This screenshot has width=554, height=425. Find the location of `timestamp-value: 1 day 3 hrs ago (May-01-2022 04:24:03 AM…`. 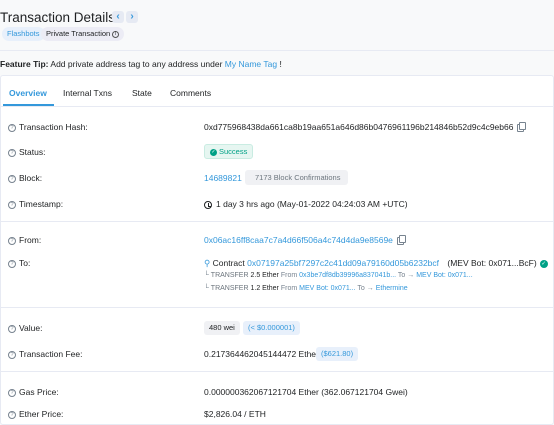

timestamp-value: 1 day 3 hrs ago (May-01-2022 04:24:03 AM… is located at coordinates (306, 204).